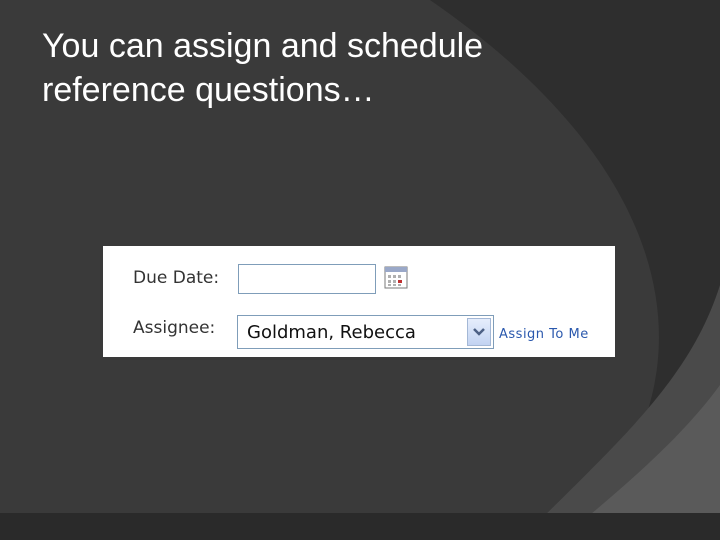 The width and height of the screenshot is (720, 540). I want to click on assignee-select: Goldman, Rebecca, so click(365, 332).